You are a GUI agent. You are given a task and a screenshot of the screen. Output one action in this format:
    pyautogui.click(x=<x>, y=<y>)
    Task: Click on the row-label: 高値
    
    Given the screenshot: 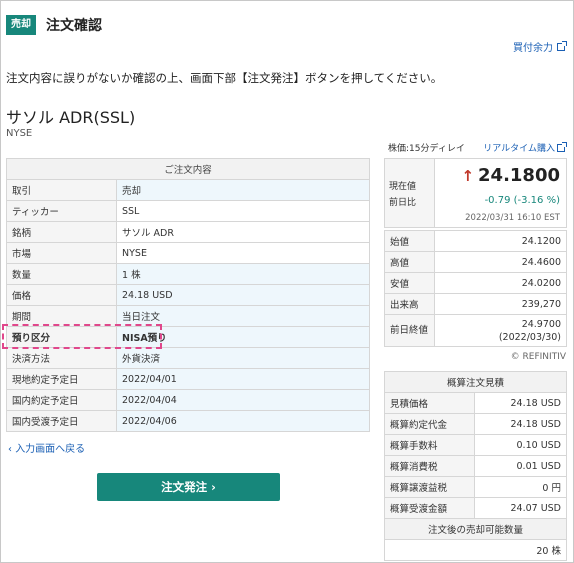 What is the action you would take?
    pyautogui.click(x=409, y=262)
    